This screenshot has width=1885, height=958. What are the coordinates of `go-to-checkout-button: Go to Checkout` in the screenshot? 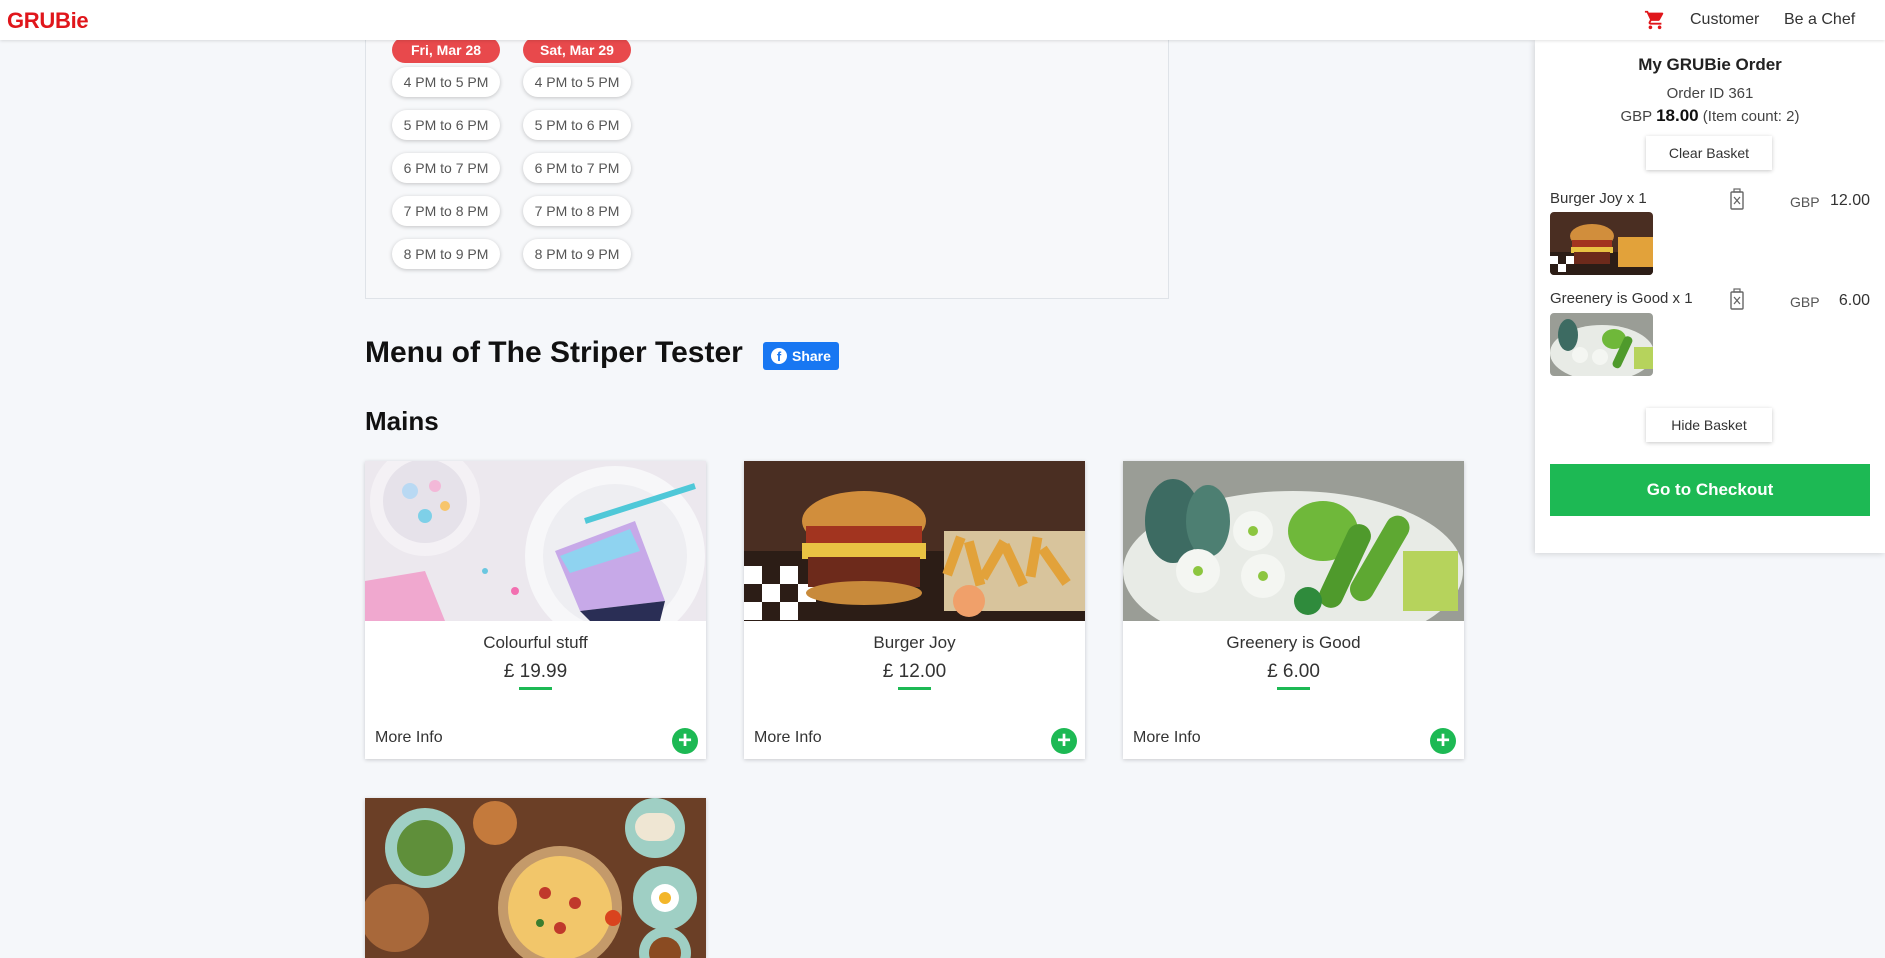 It's located at (1710, 490).